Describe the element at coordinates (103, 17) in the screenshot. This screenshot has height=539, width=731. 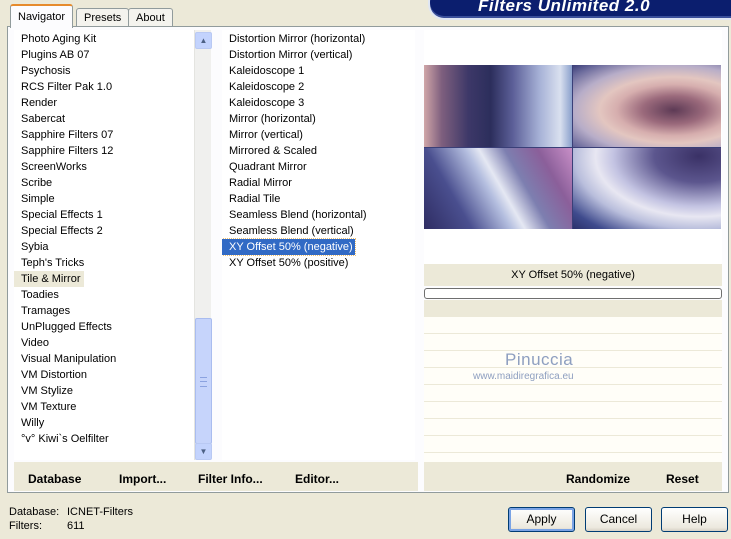
I see `tab-presets: Presets` at that location.